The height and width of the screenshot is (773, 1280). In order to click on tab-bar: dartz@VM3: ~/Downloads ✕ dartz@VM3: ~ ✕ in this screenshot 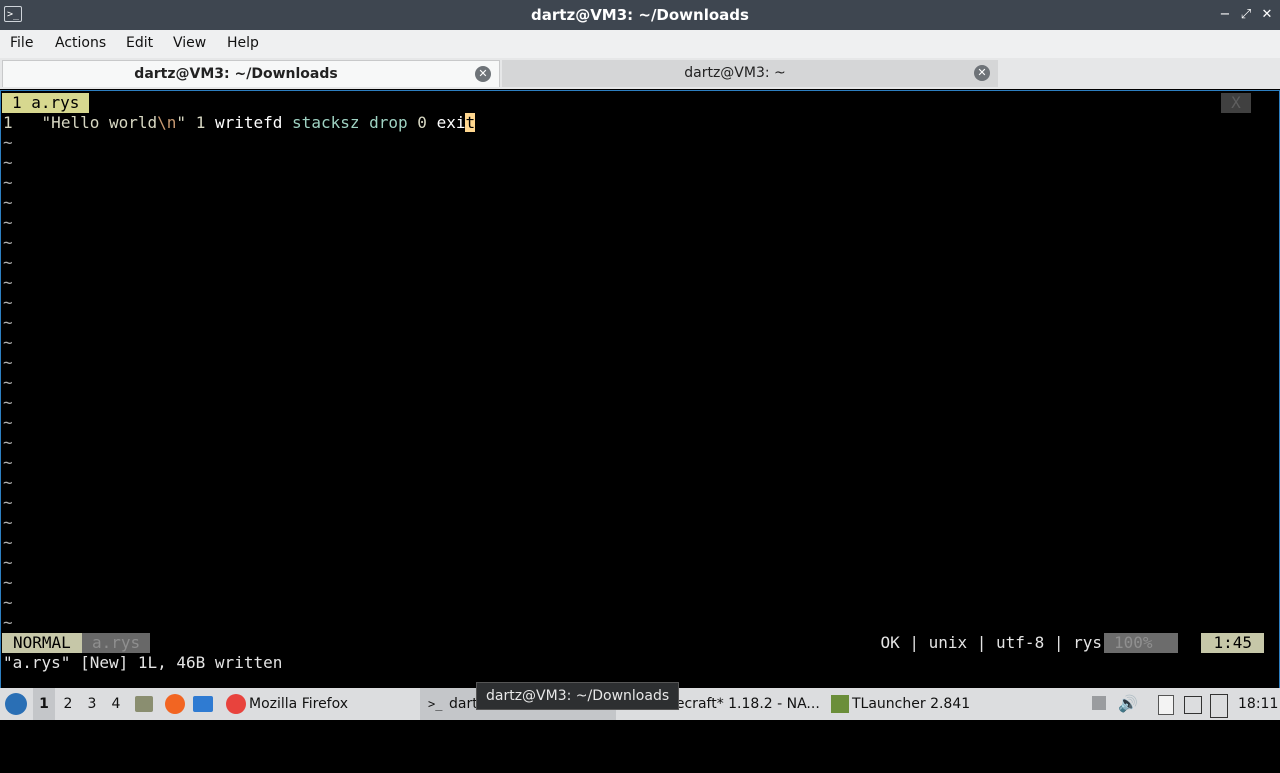, I will do `click(640, 73)`.